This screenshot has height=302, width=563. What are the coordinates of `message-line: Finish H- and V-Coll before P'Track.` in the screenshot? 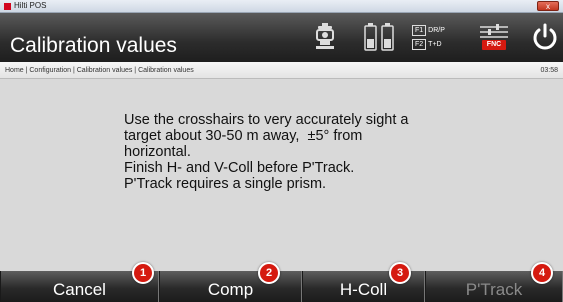 It's located at (239, 168).